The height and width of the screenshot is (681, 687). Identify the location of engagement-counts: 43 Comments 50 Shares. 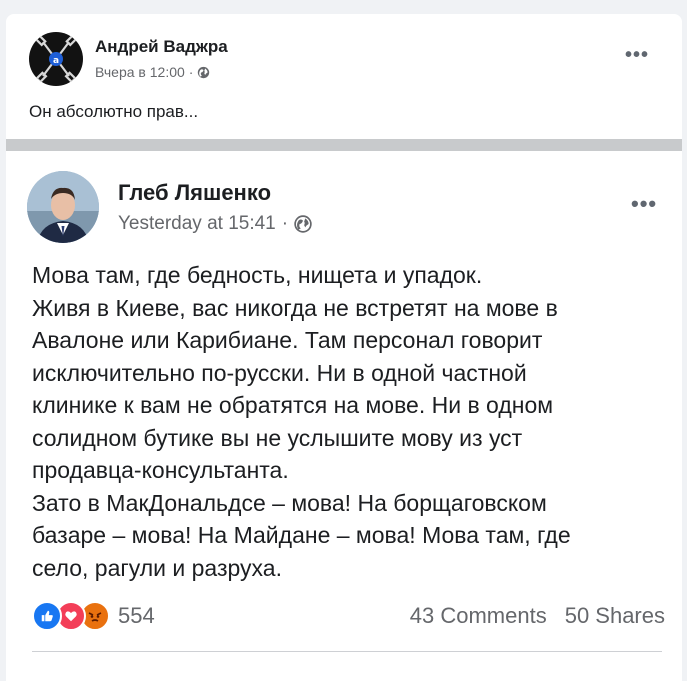
(537, 616).